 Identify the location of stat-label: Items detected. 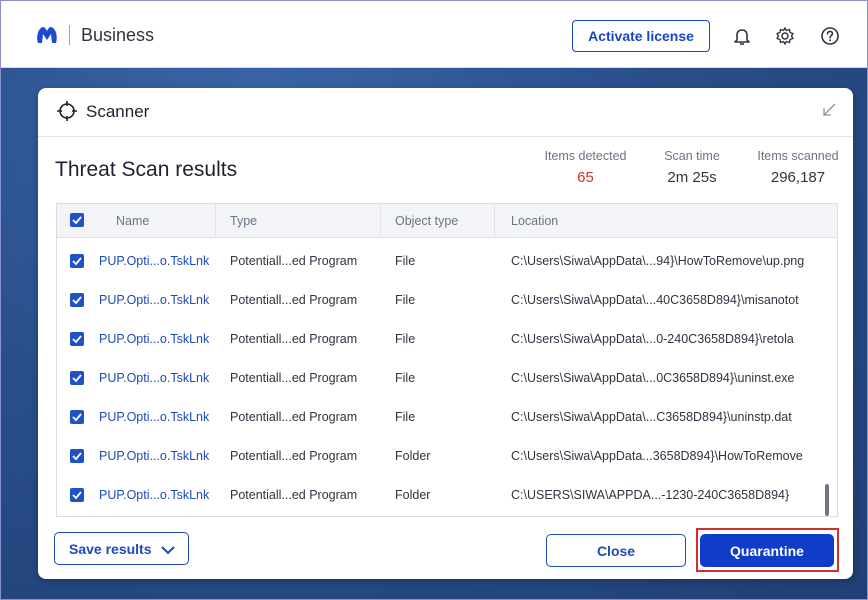
(585, 156).